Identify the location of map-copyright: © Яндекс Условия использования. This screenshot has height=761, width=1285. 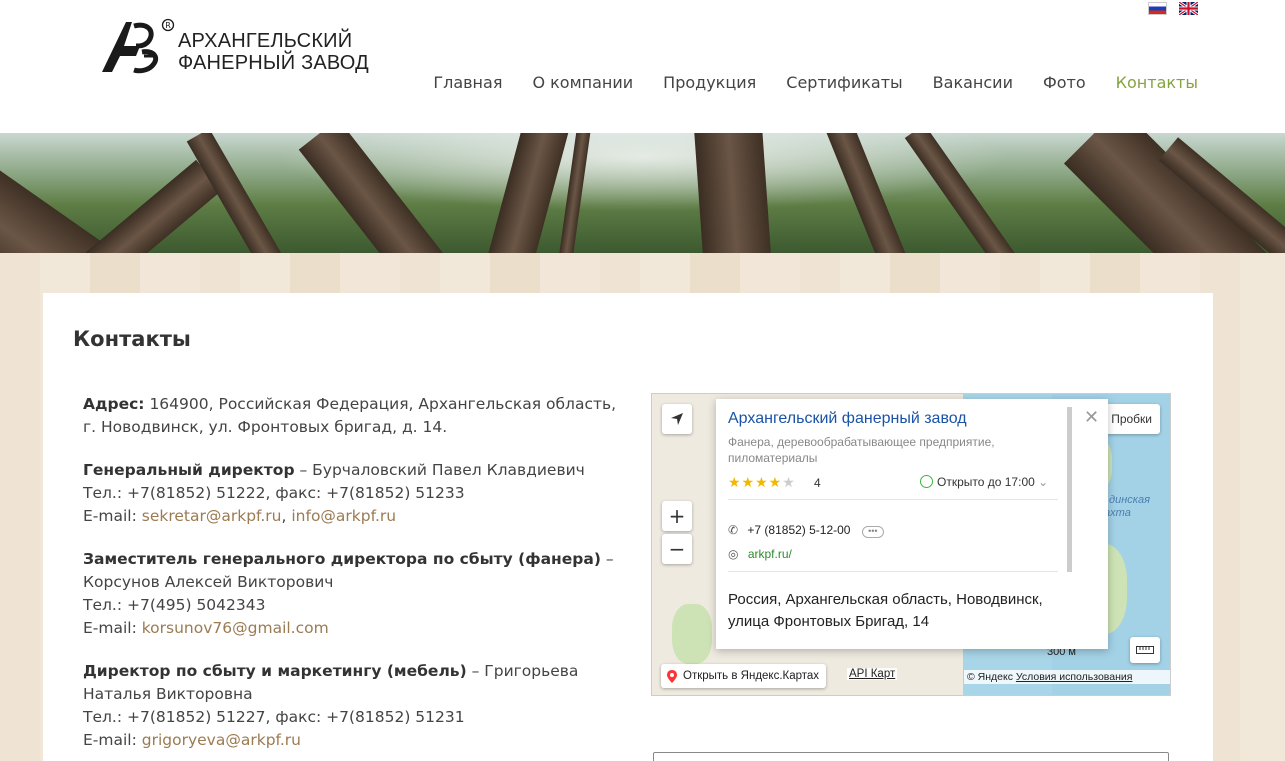
(1067, 677).